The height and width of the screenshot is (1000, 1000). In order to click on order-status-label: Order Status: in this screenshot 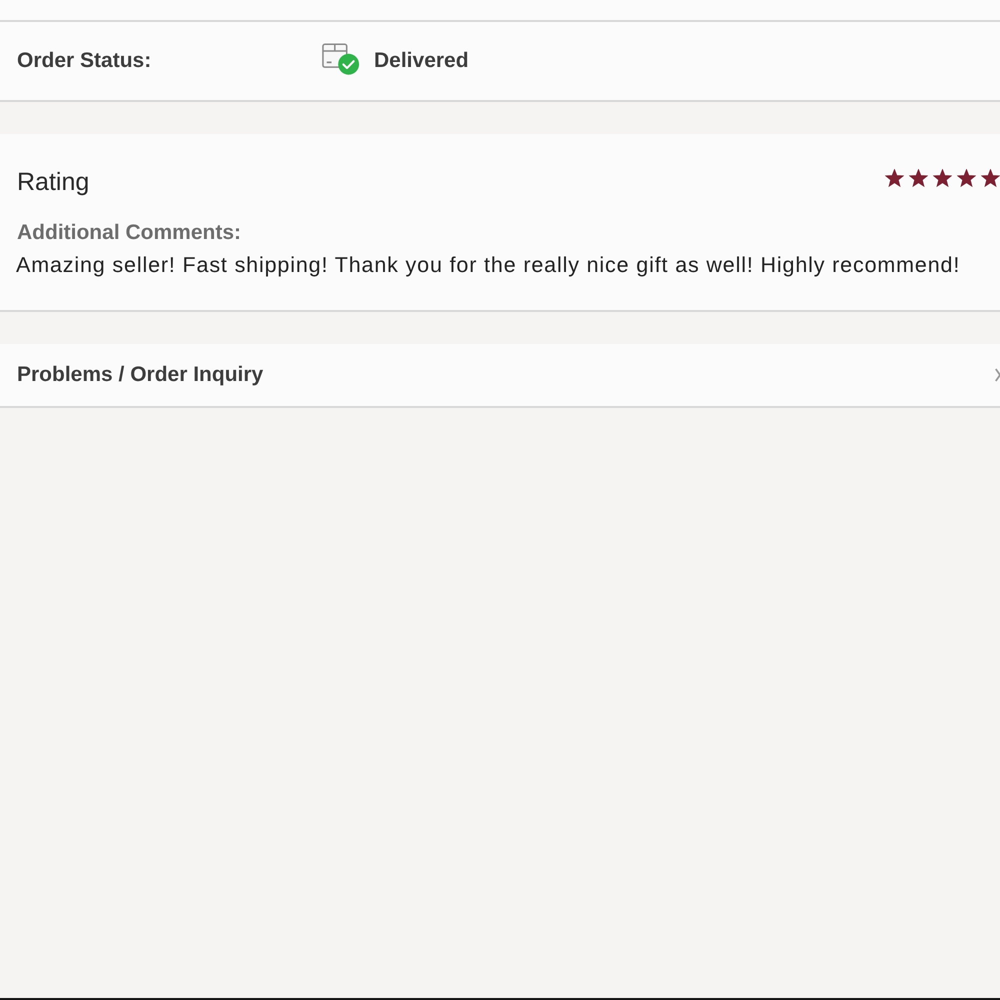, I will do `click(84, 60)`.